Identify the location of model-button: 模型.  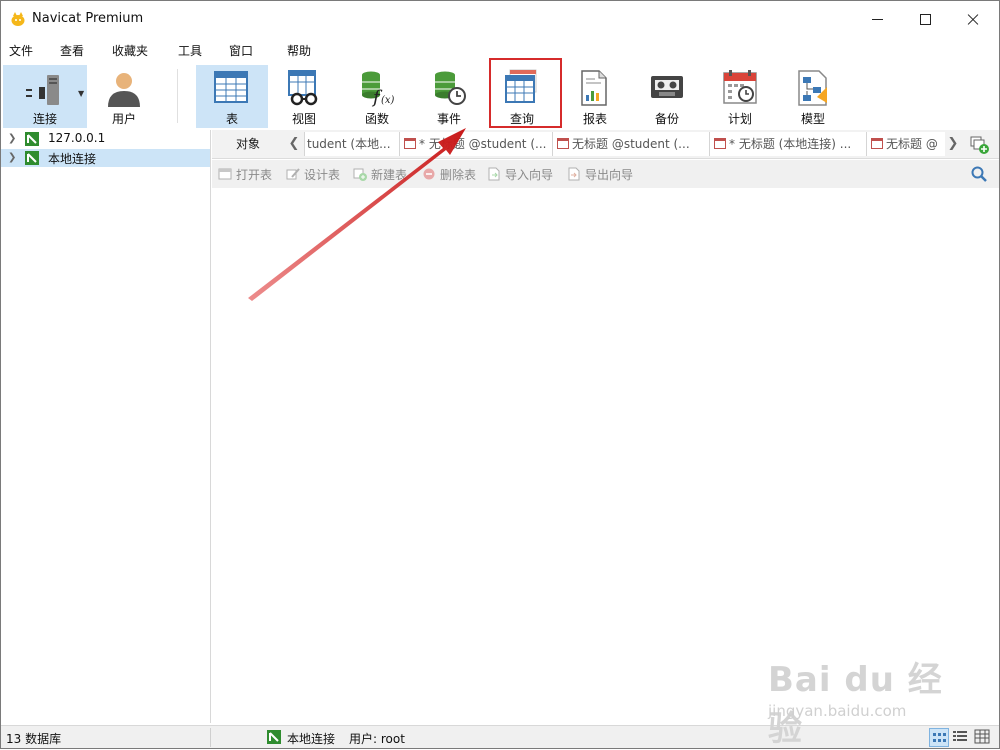
(813, 96).